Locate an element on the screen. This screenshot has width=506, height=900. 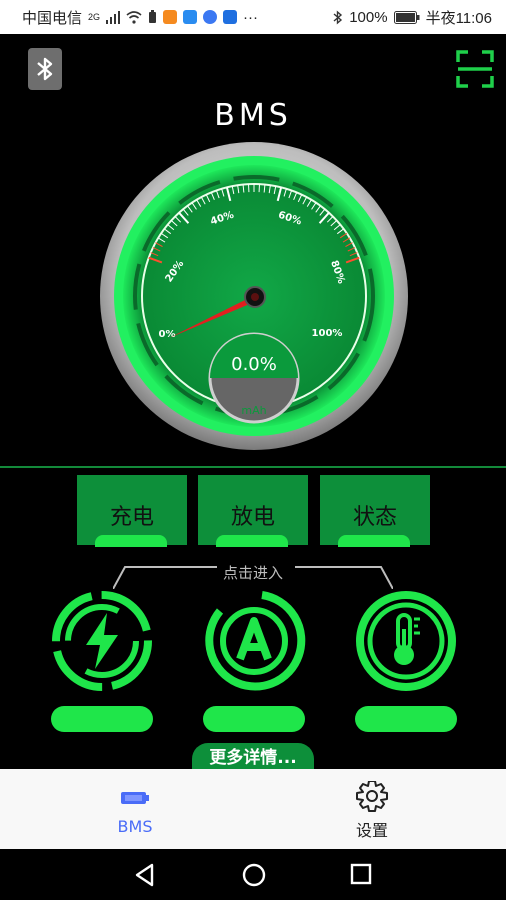
tab-settings: 设置 is located at coordinates (372, 809).